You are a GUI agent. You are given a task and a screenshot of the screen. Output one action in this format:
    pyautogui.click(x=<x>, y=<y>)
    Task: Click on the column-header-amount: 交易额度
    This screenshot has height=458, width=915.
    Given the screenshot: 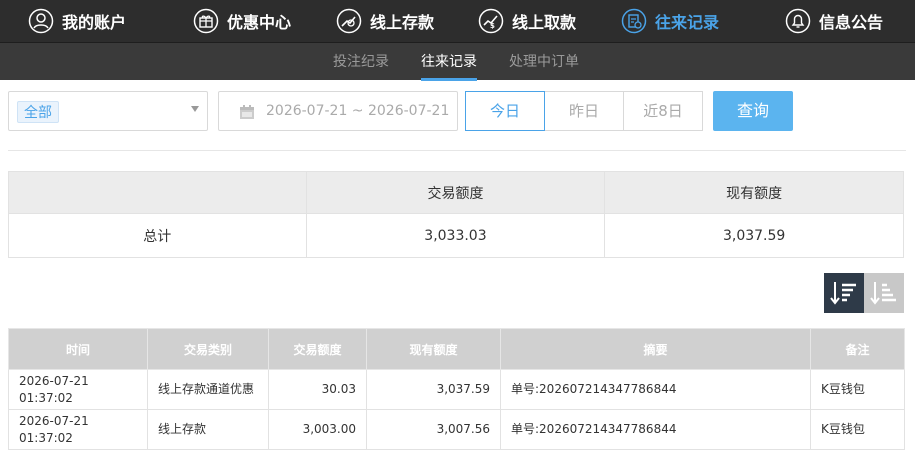 What is the action you would take?
    pyautogui.click(x=317, y=349)
    